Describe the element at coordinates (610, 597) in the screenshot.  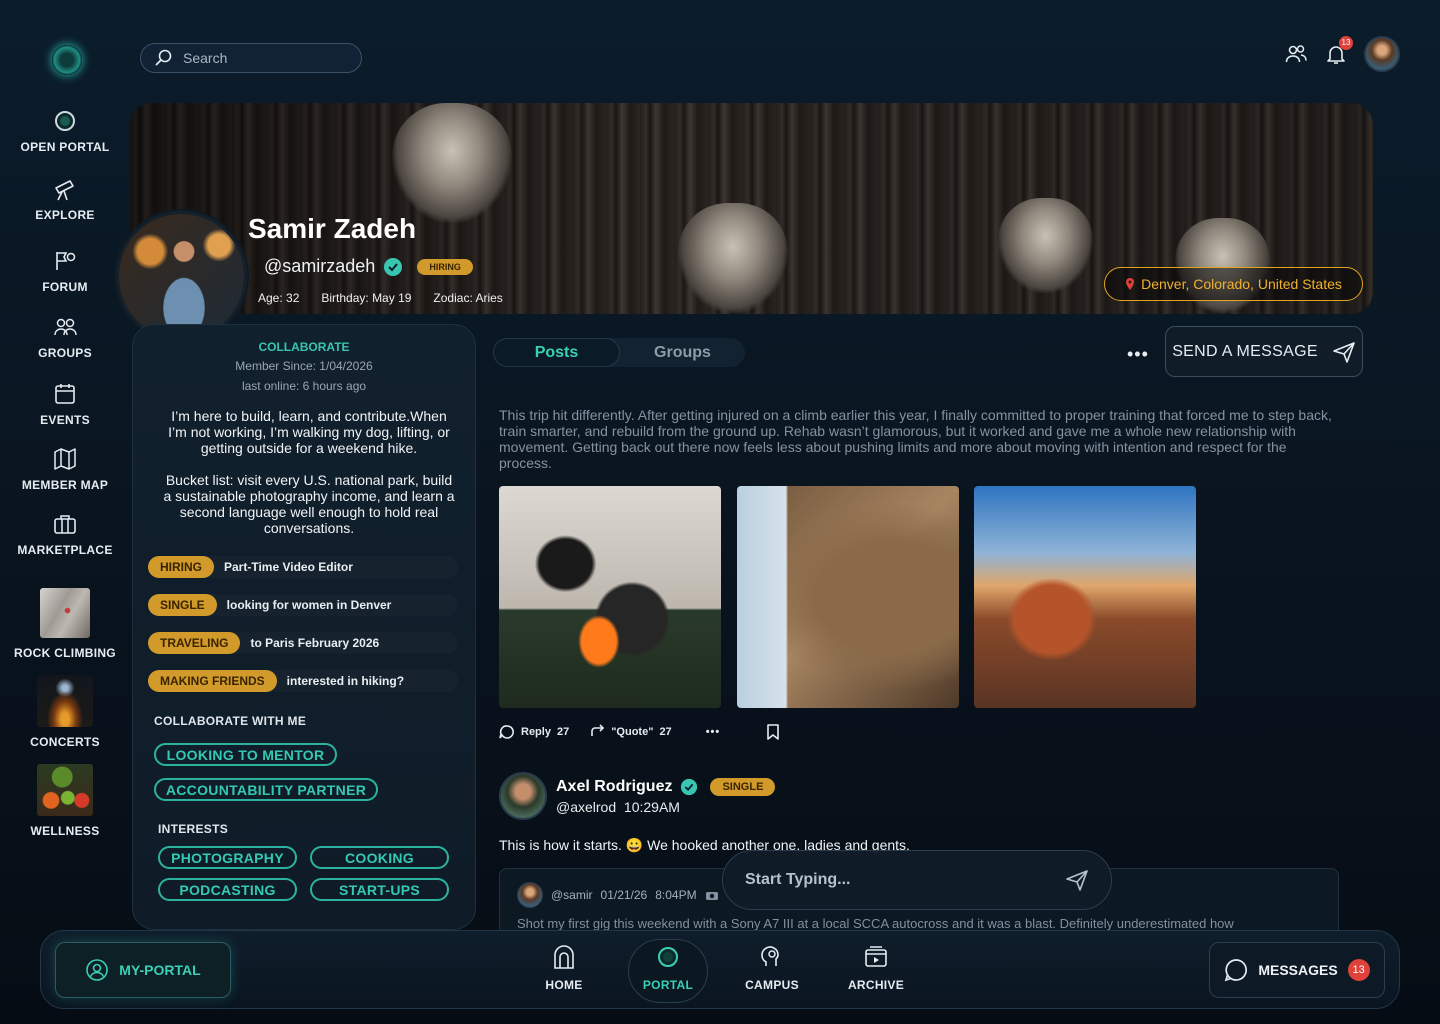
I see `training-photo` at that location.